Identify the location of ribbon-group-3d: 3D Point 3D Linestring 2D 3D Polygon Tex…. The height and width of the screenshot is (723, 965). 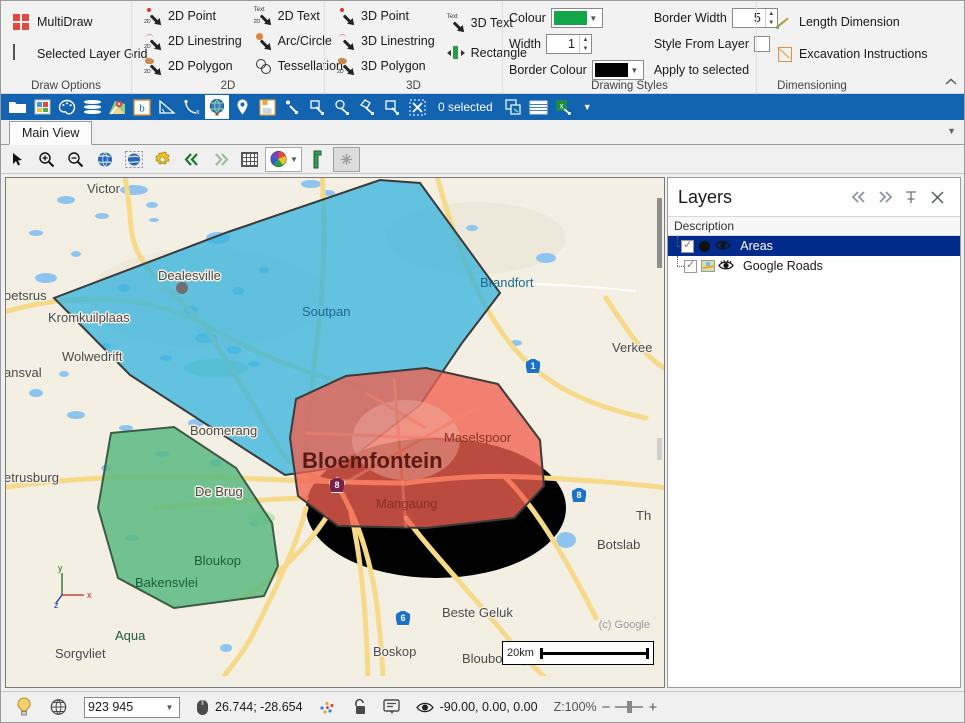
(425, 47).